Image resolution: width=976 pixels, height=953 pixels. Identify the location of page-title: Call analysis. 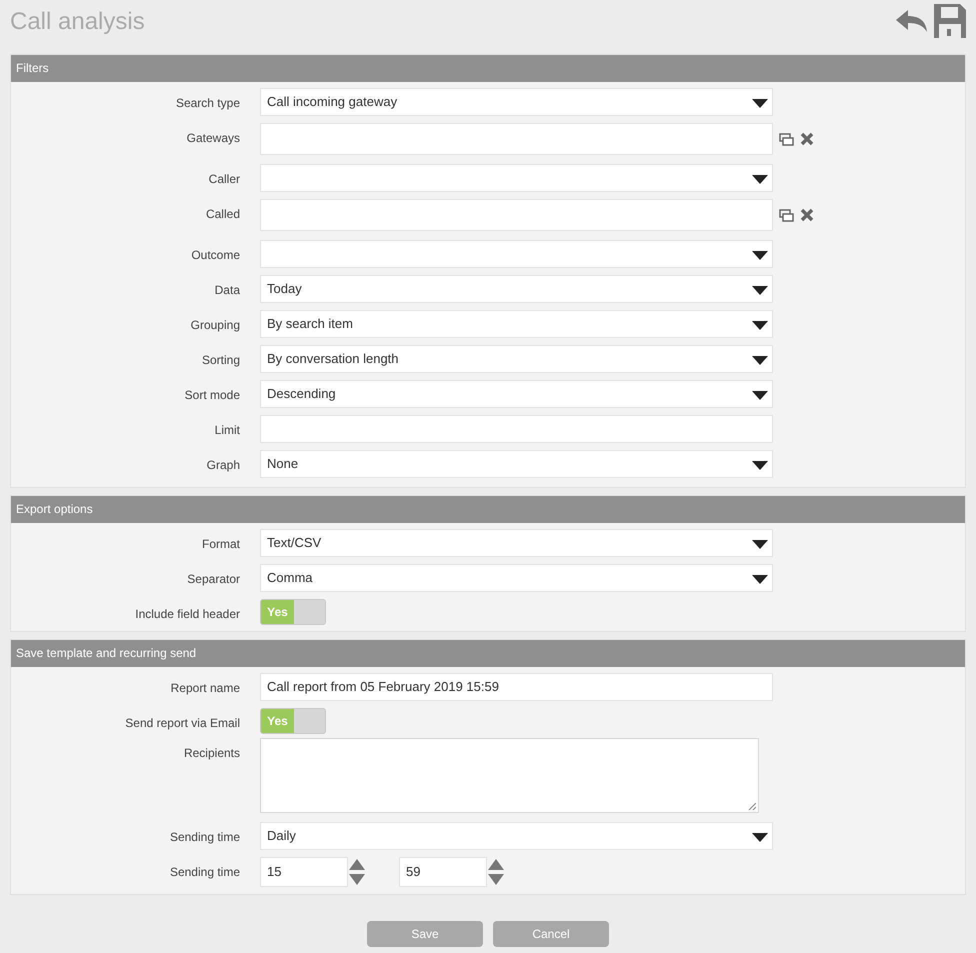
(77, 22).